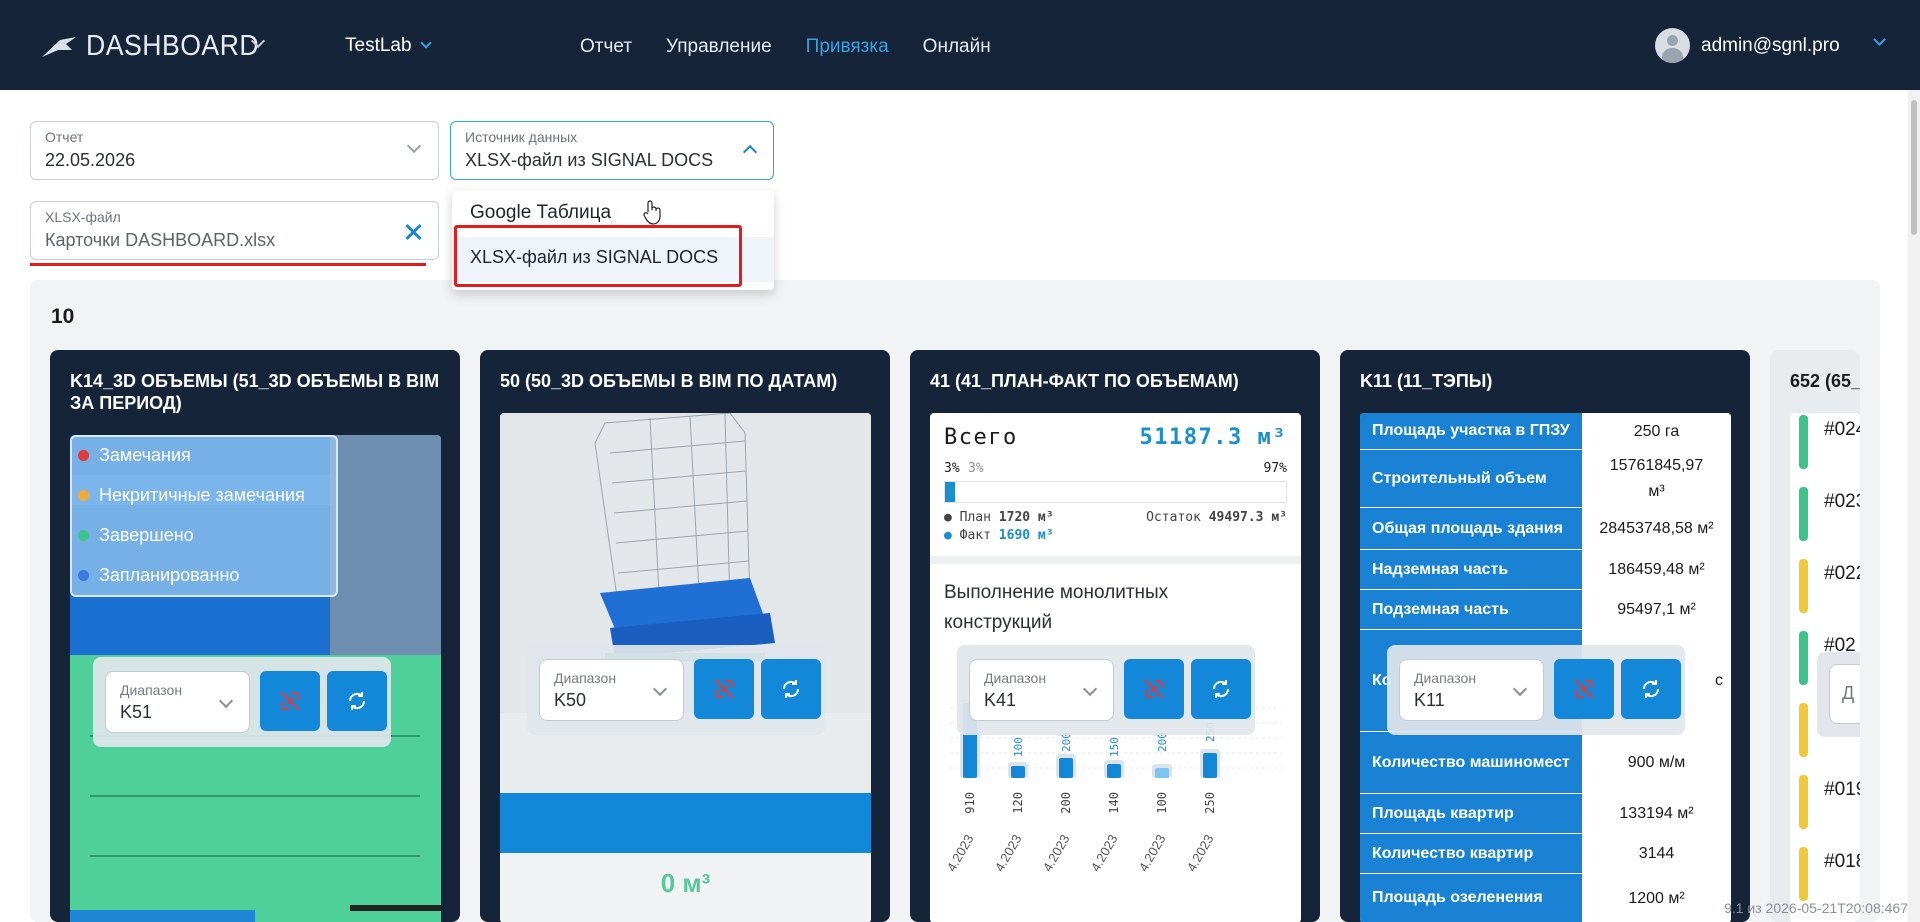  What do you see at coordinates (1816, 908) in the screenshot?
I see `version-info: 9.1 из 2026-05-21T20:08:467` at bounding box center [1816, 908].